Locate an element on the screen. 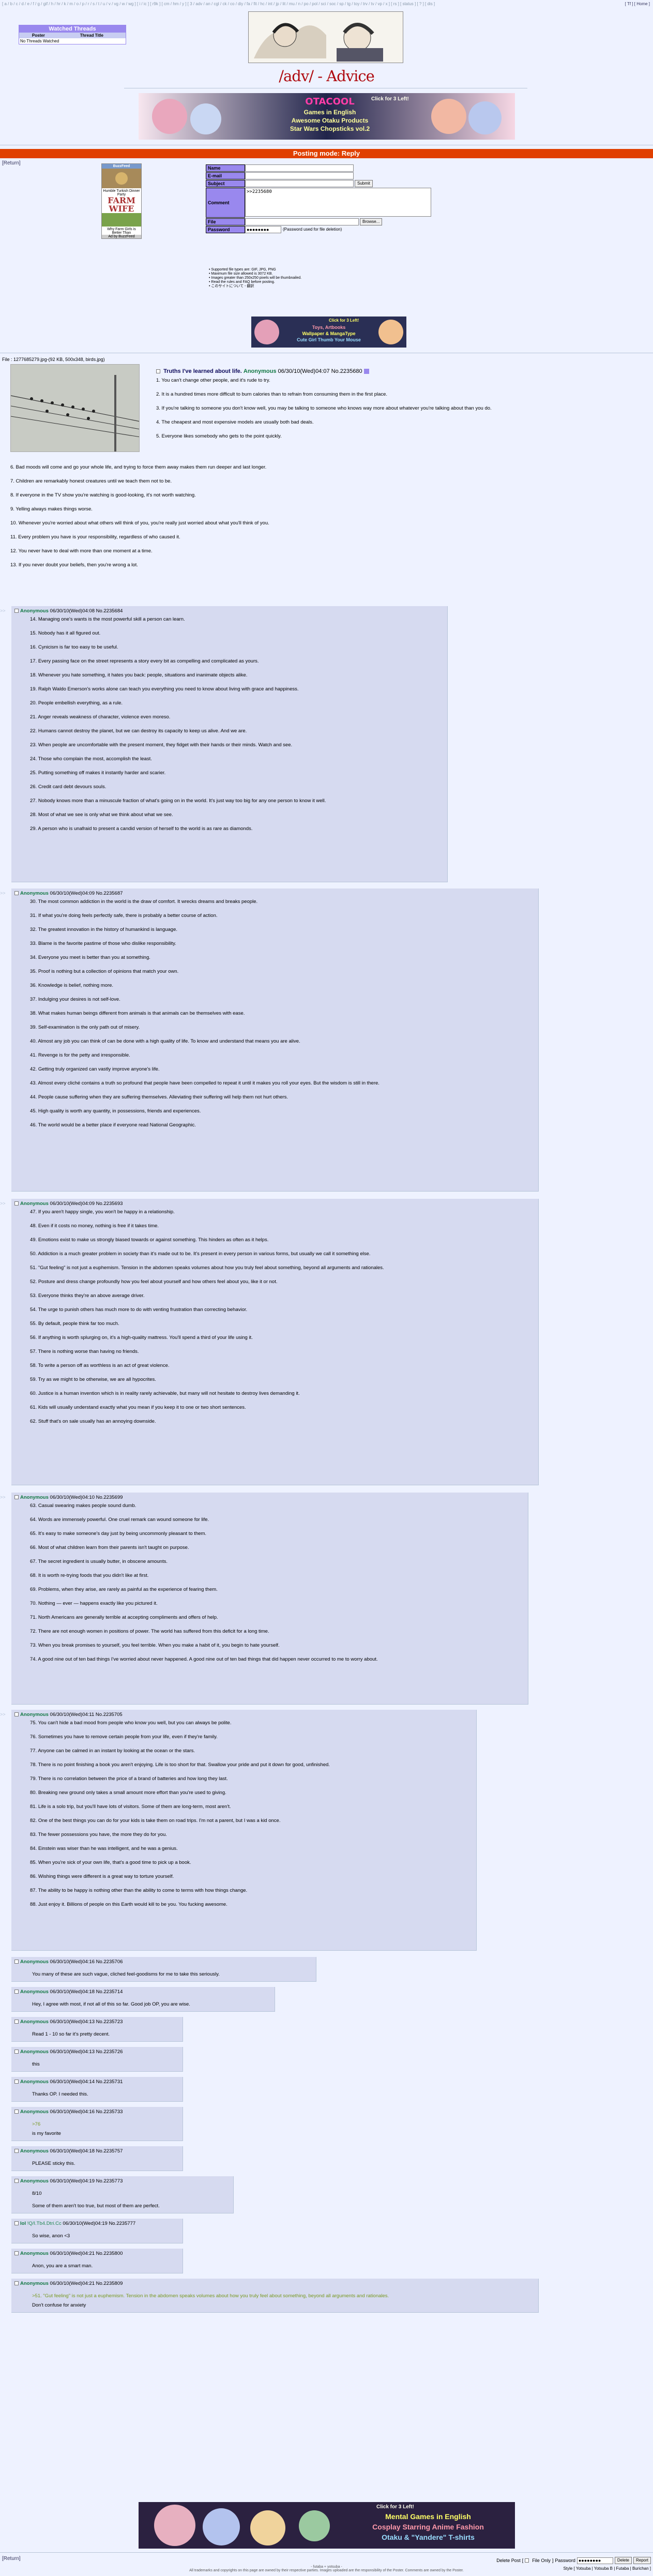  post-date: 06/30/10(Wed)04:10 No.2235699 is located at coordinates (87, 1497).